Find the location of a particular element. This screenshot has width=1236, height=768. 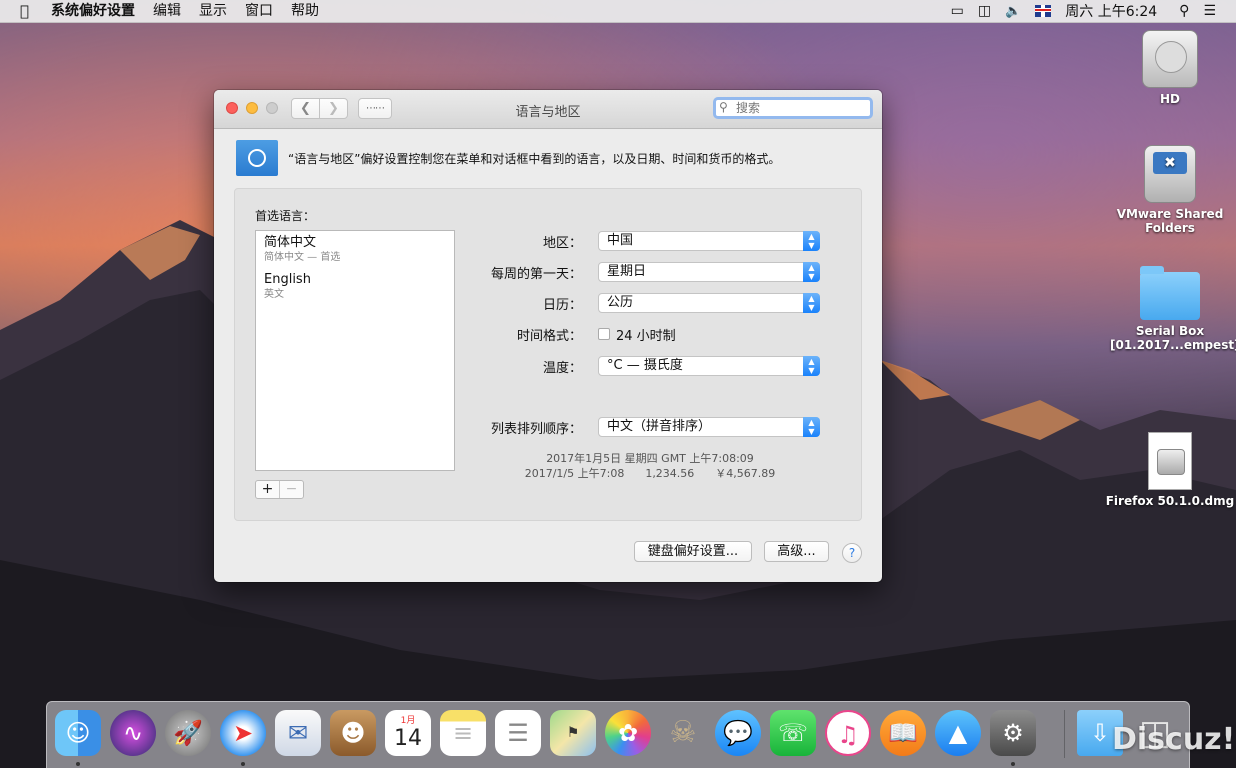

desktop-icon-label: Firefox 50.1.0.dmg is located at coordinates (1170, 501).